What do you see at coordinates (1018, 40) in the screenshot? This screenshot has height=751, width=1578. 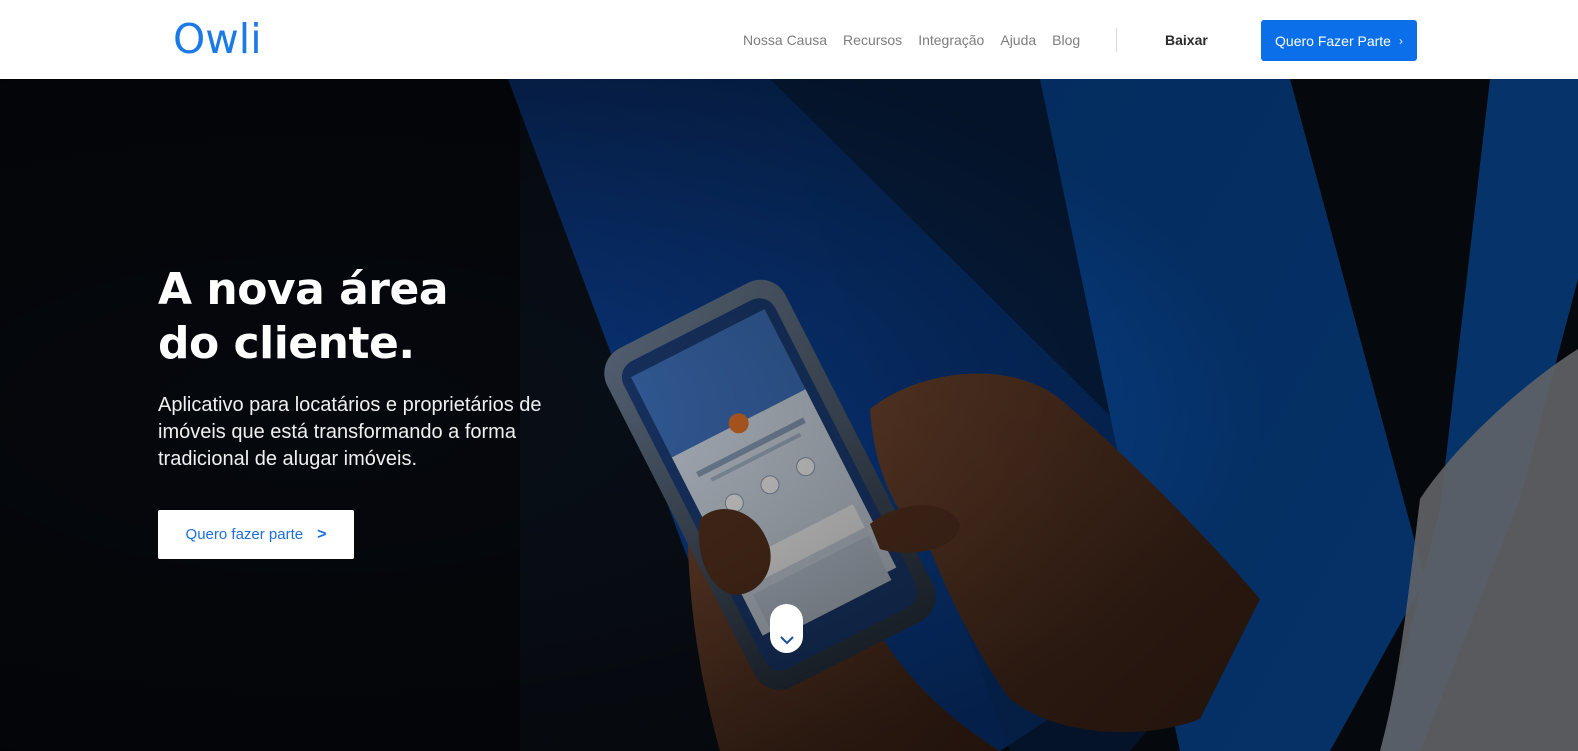 I see `nav-link-ajuda: Ajuda` at bounding box center [1018, 40].